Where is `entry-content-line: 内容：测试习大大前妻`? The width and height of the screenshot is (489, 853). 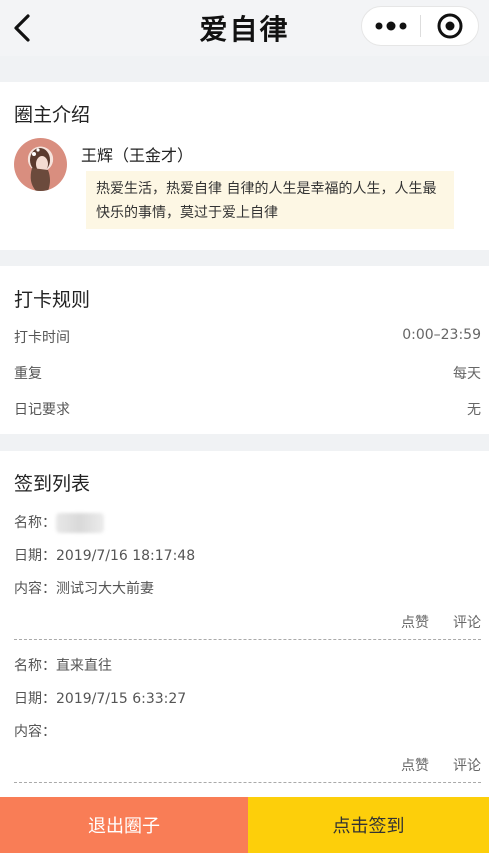
entry-content-line: 内容：测试习大大前妻 is located at coordinates (84, 588).